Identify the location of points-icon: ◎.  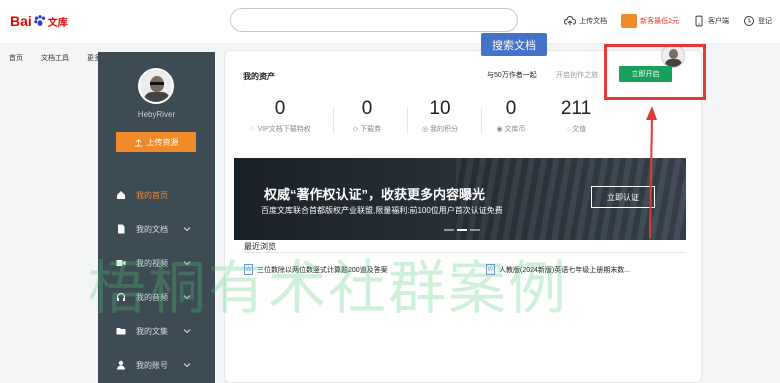
(425, 129).